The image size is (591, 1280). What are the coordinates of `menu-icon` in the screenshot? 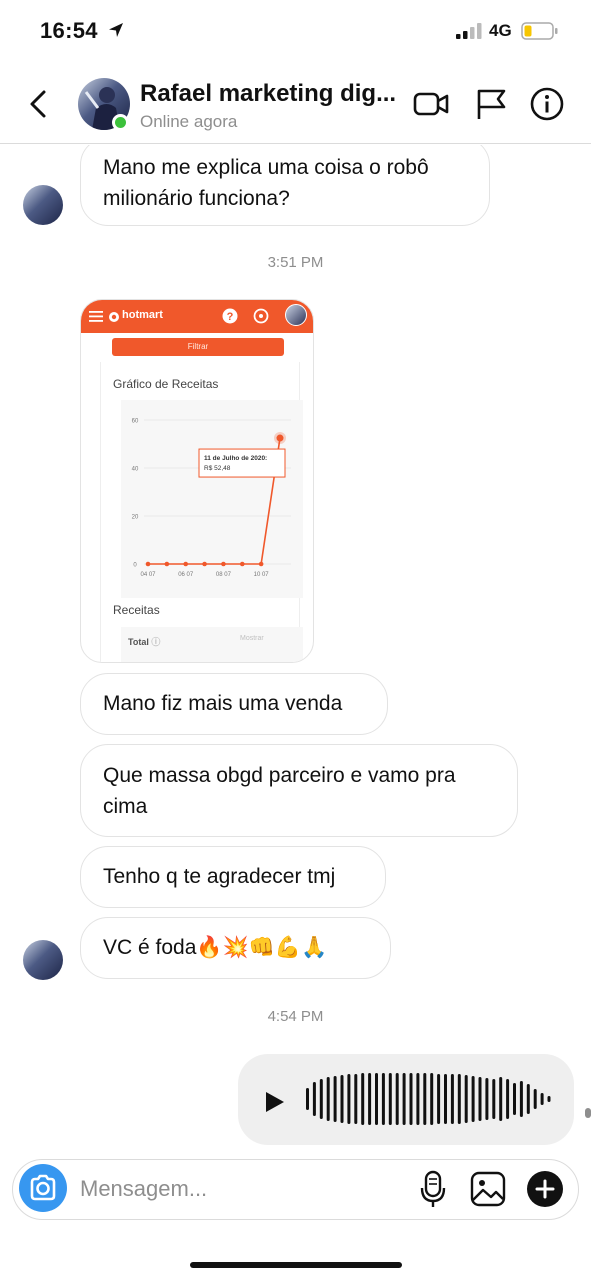 It's located at (96, 316).